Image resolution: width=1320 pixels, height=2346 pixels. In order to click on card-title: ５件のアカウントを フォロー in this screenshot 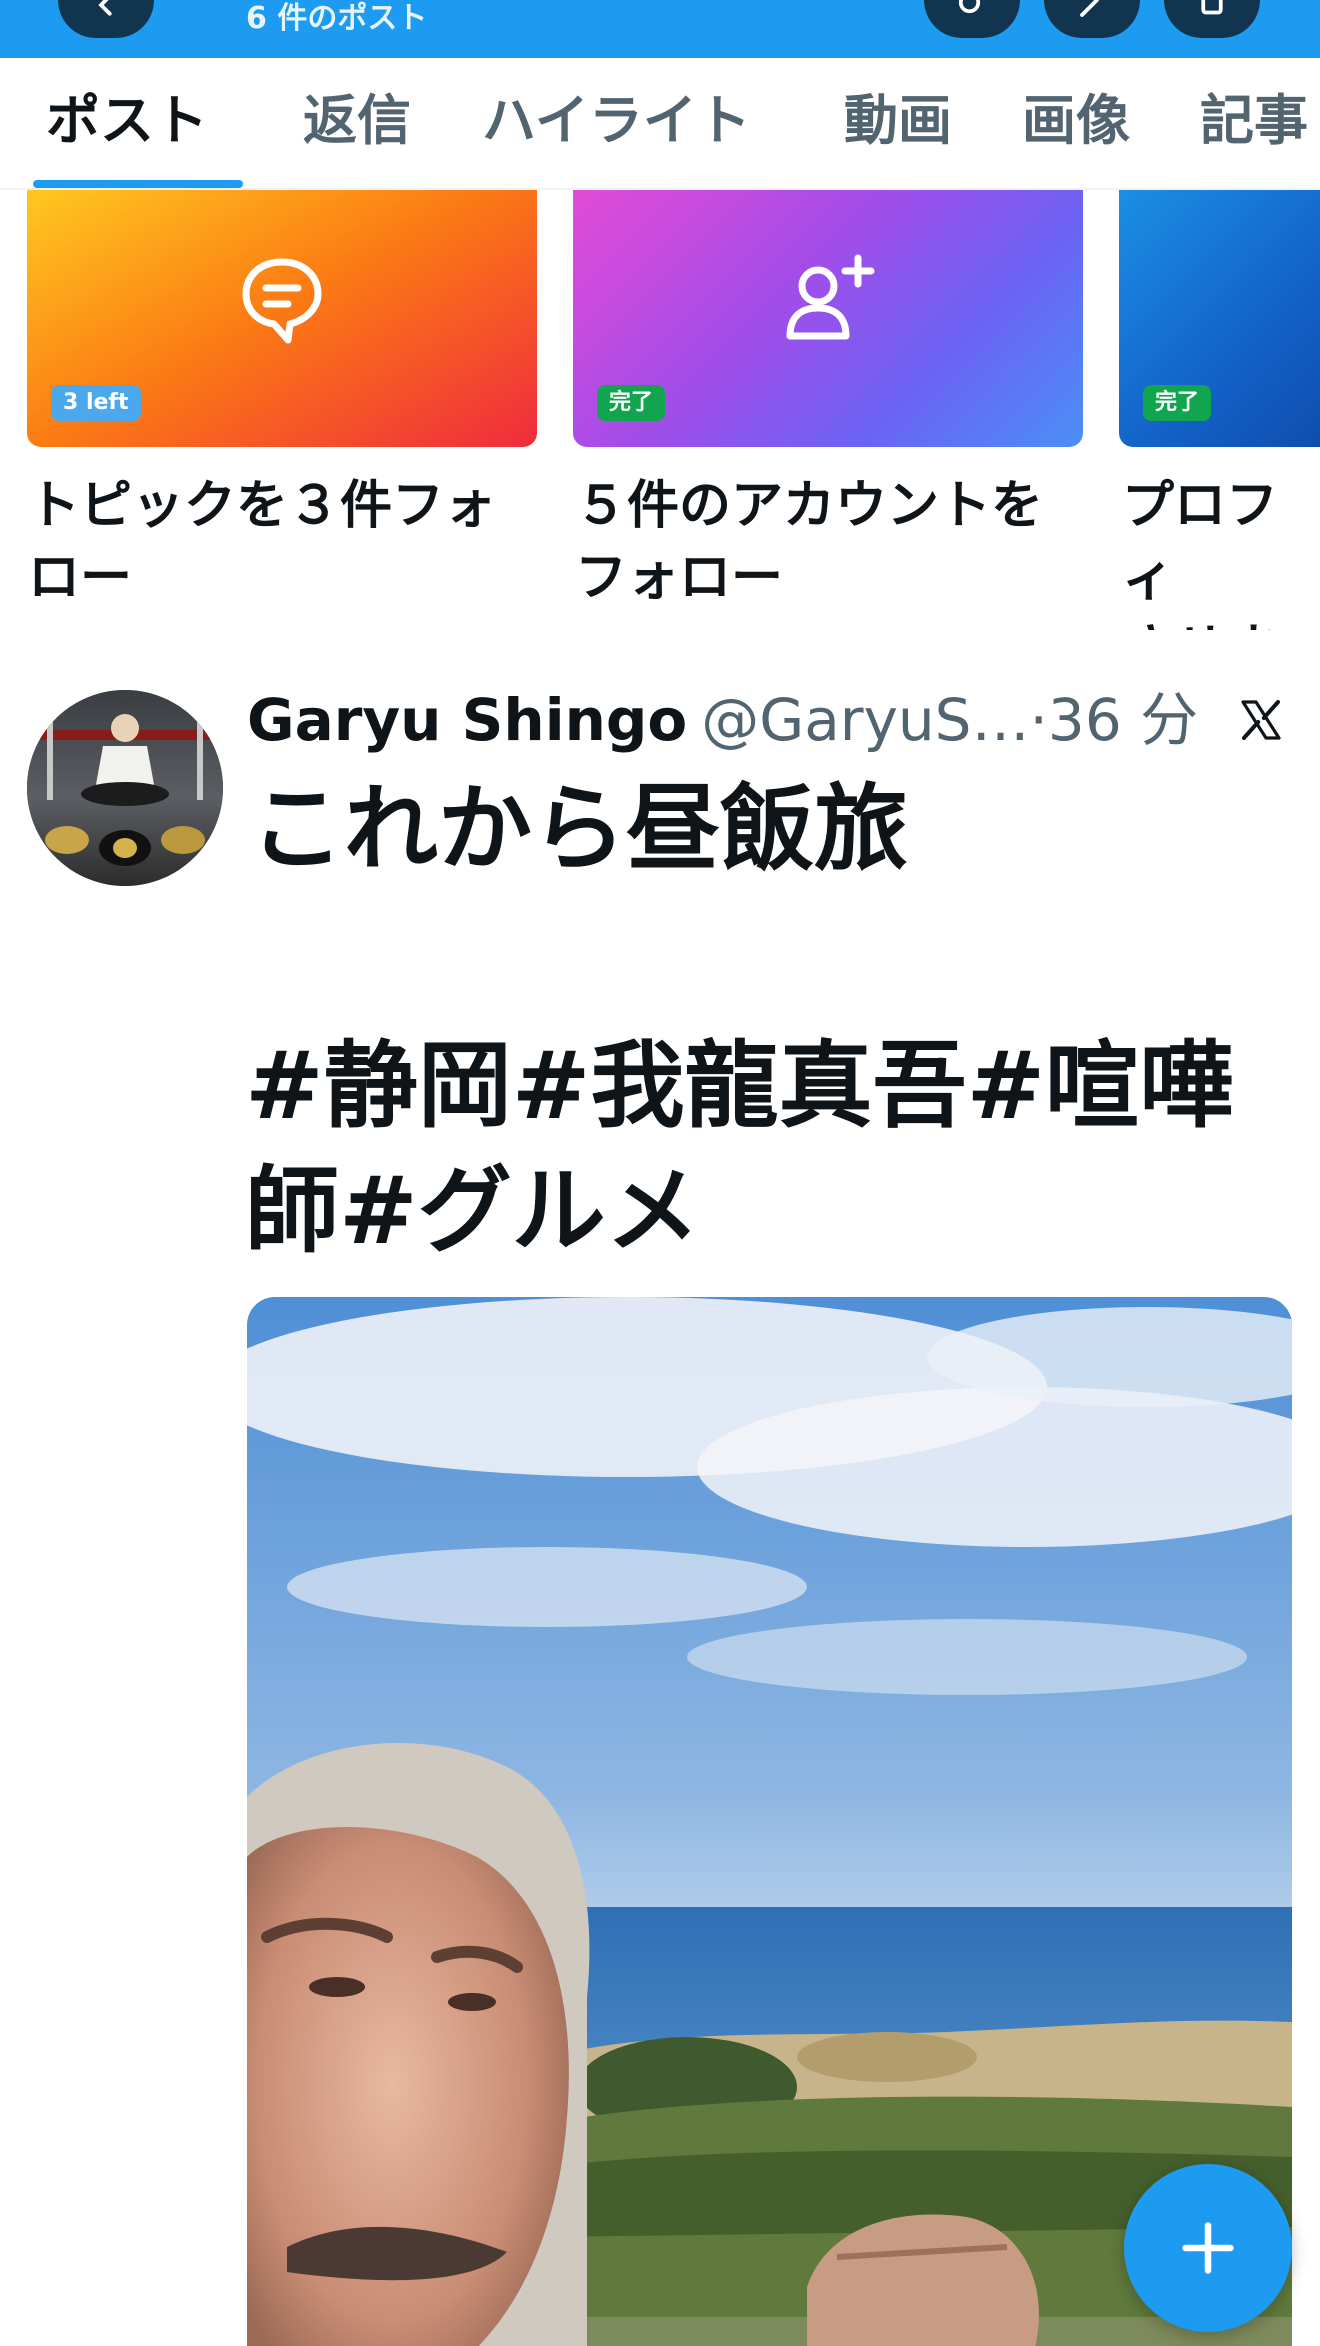, I will do `click(809, 542)`.